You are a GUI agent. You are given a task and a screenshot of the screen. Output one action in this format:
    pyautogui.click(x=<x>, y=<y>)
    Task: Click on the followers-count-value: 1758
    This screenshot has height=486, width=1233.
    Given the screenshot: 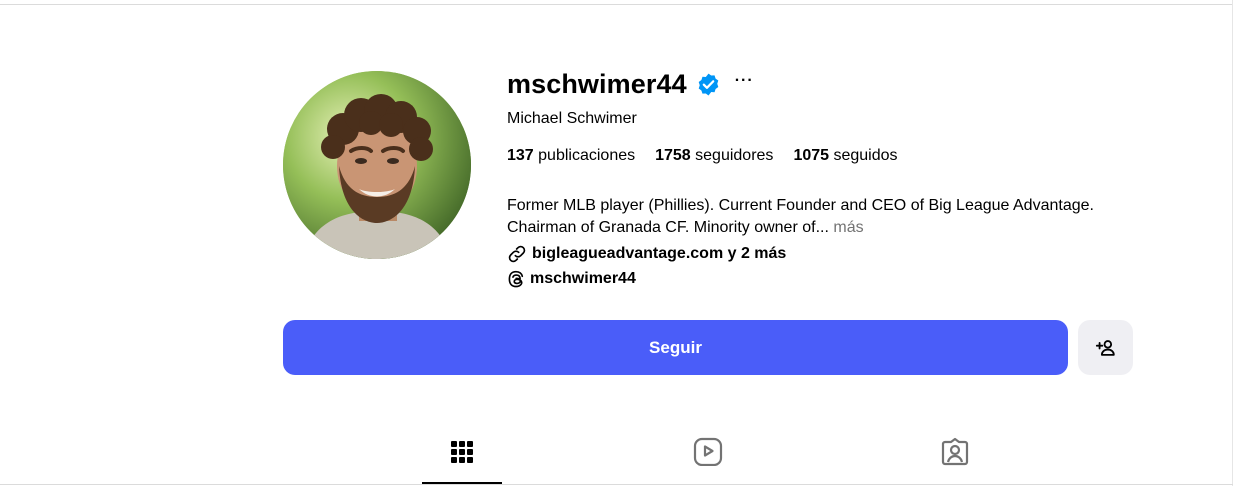 What is the action you would take?
    pyautogui.click(x=673, y=155)
    